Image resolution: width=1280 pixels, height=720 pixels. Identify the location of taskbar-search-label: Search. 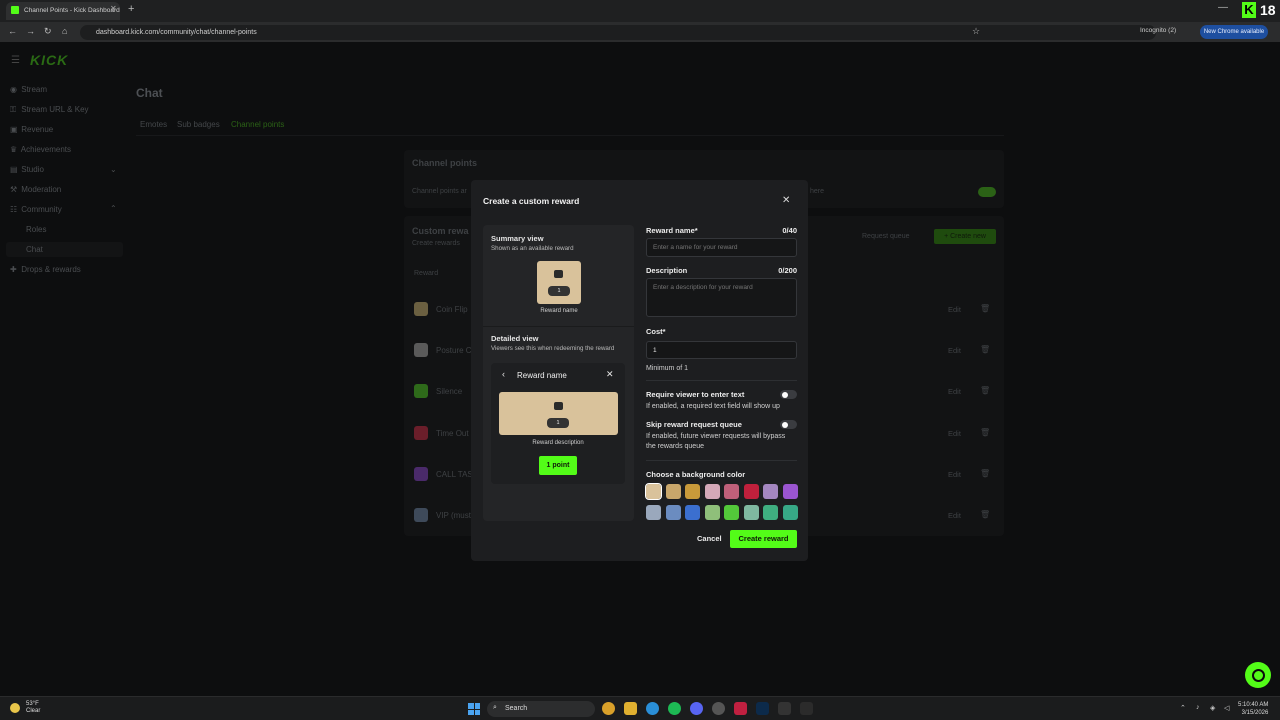
(516, 708).